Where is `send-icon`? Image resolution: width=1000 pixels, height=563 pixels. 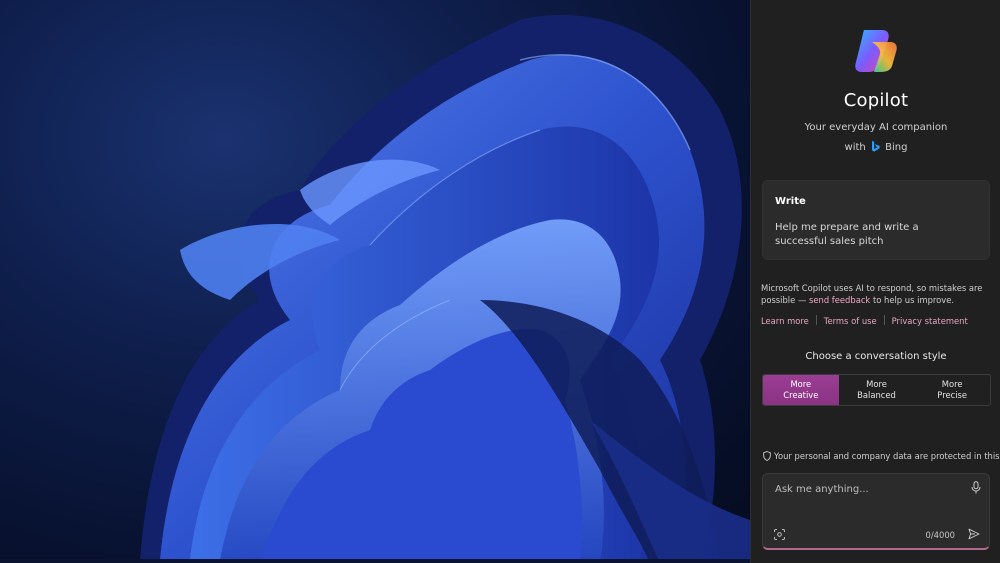 send-icon is located at coordinates (974, 534).